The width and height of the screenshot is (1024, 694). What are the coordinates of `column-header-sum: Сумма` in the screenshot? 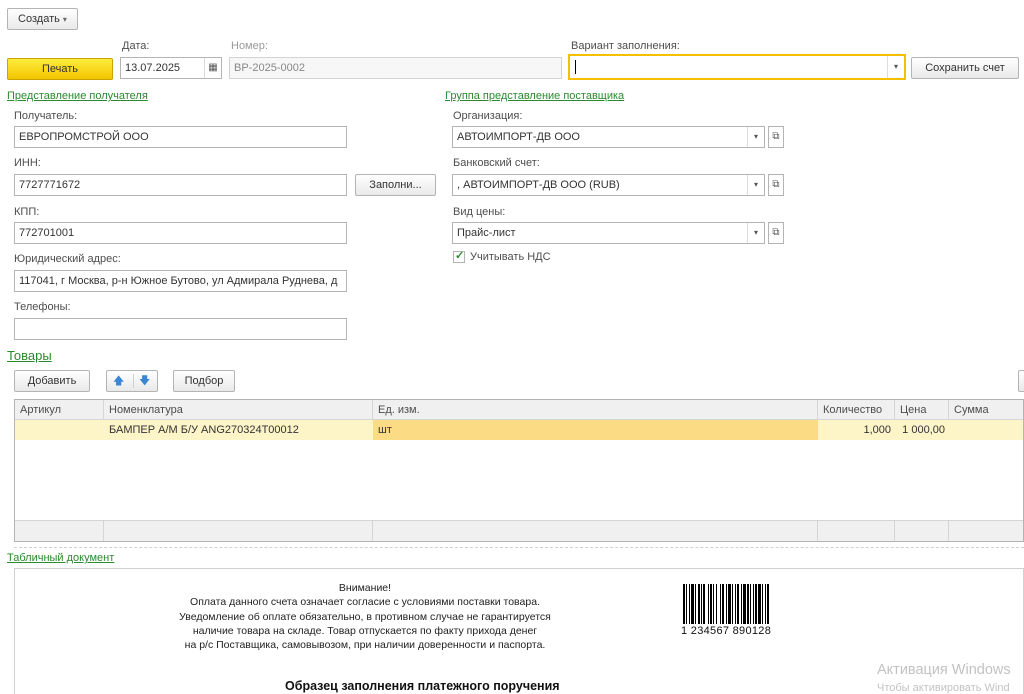 It's located at (986, 410).